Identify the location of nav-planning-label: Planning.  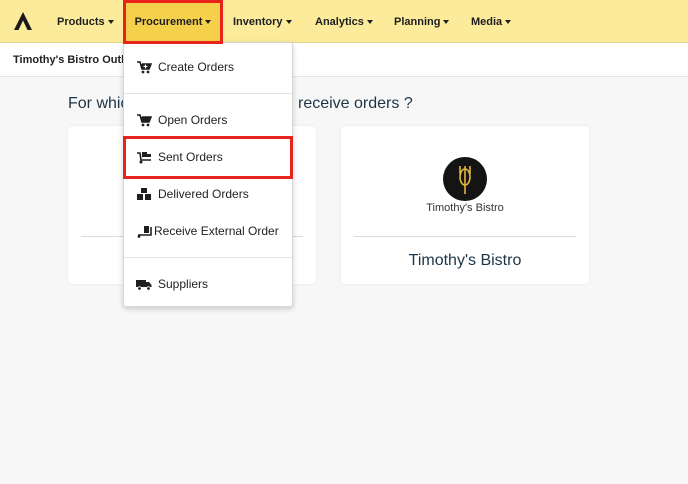
(417, 21).